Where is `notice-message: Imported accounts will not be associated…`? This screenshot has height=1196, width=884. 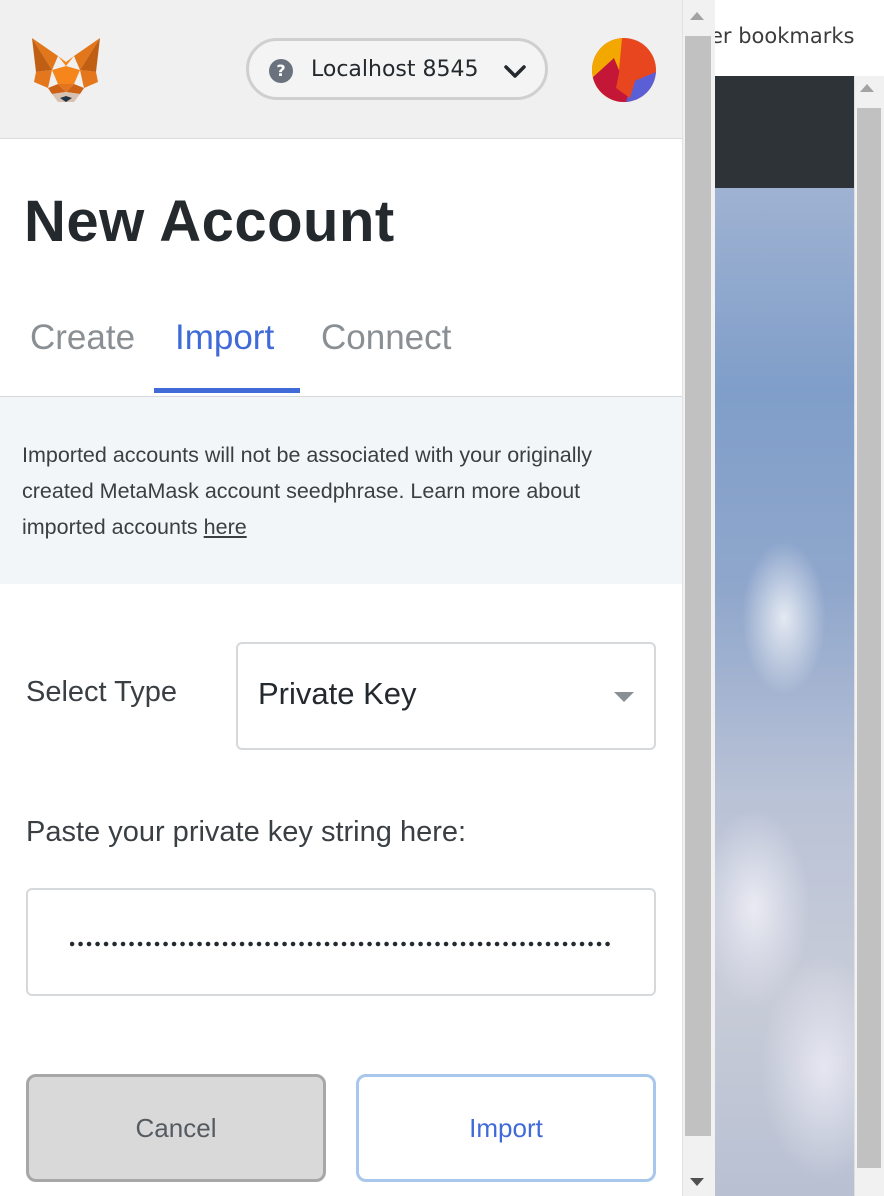
notice-message: Imported accounts will not be associated… is located at coordinates (307, 491).